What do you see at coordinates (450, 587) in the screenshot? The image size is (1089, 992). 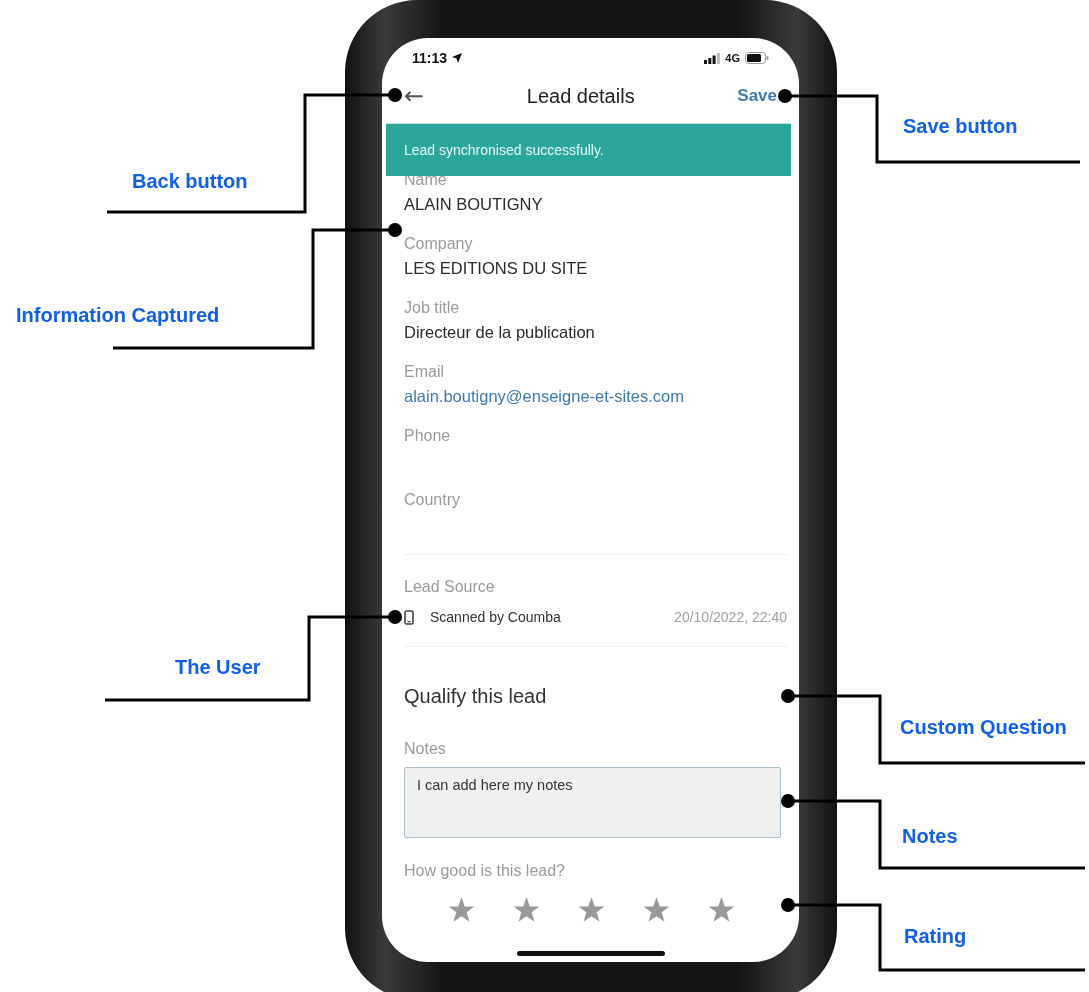 I see `field-label: Lead Source` at bounding box center [450, 587].